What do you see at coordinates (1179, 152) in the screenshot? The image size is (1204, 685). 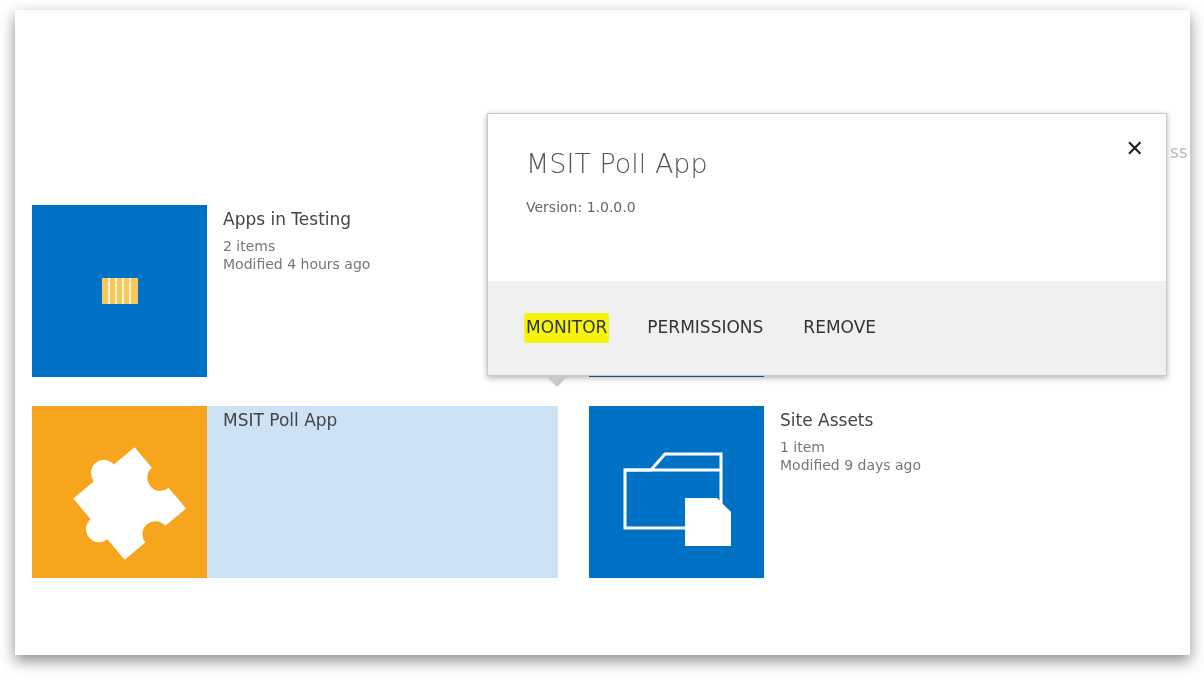 I see `cut-off-text: ss` at bounding box center [1179, 152].